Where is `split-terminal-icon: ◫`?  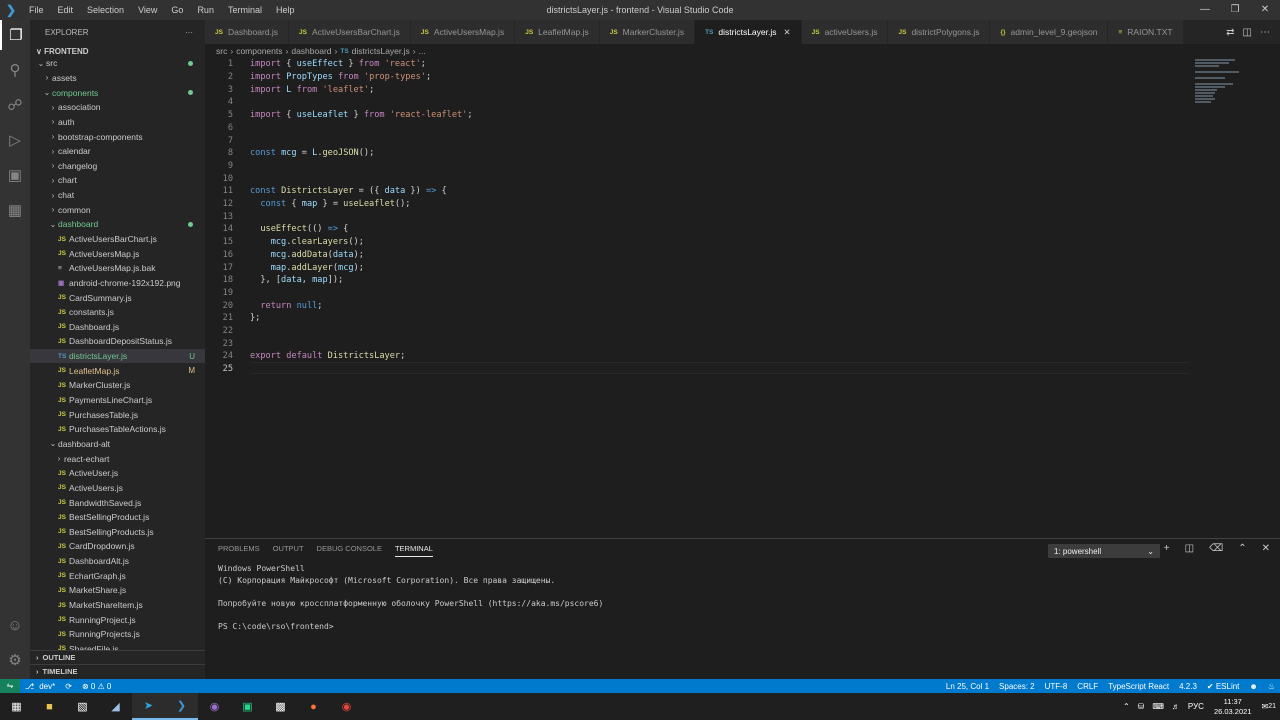
split-terminal-icon: ◫ is located at coordinates (1189, 548).